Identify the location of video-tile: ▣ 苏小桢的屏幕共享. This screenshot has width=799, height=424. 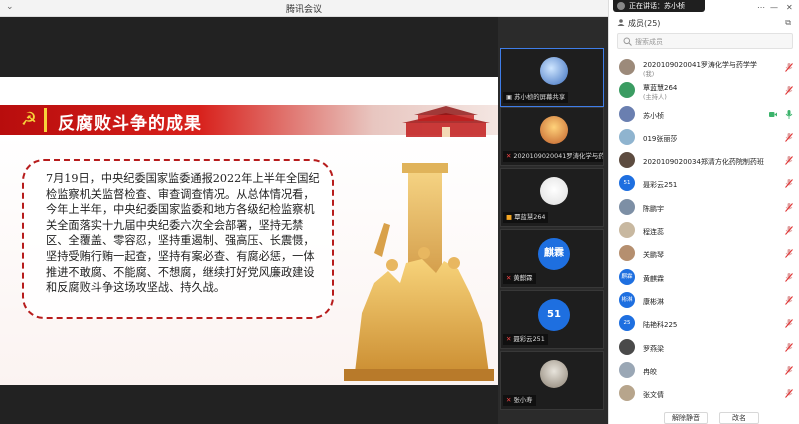
(552, 77).